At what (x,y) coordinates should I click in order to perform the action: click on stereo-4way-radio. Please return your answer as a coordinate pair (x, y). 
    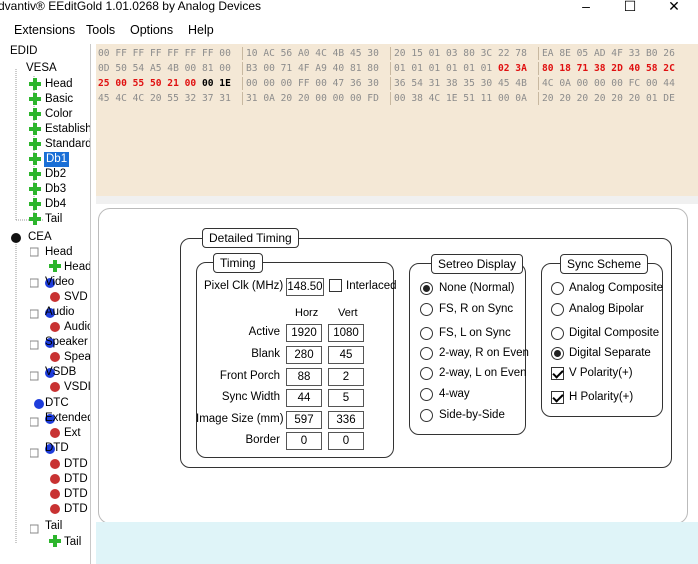
    Looking at the image, I should click on (426, 394).